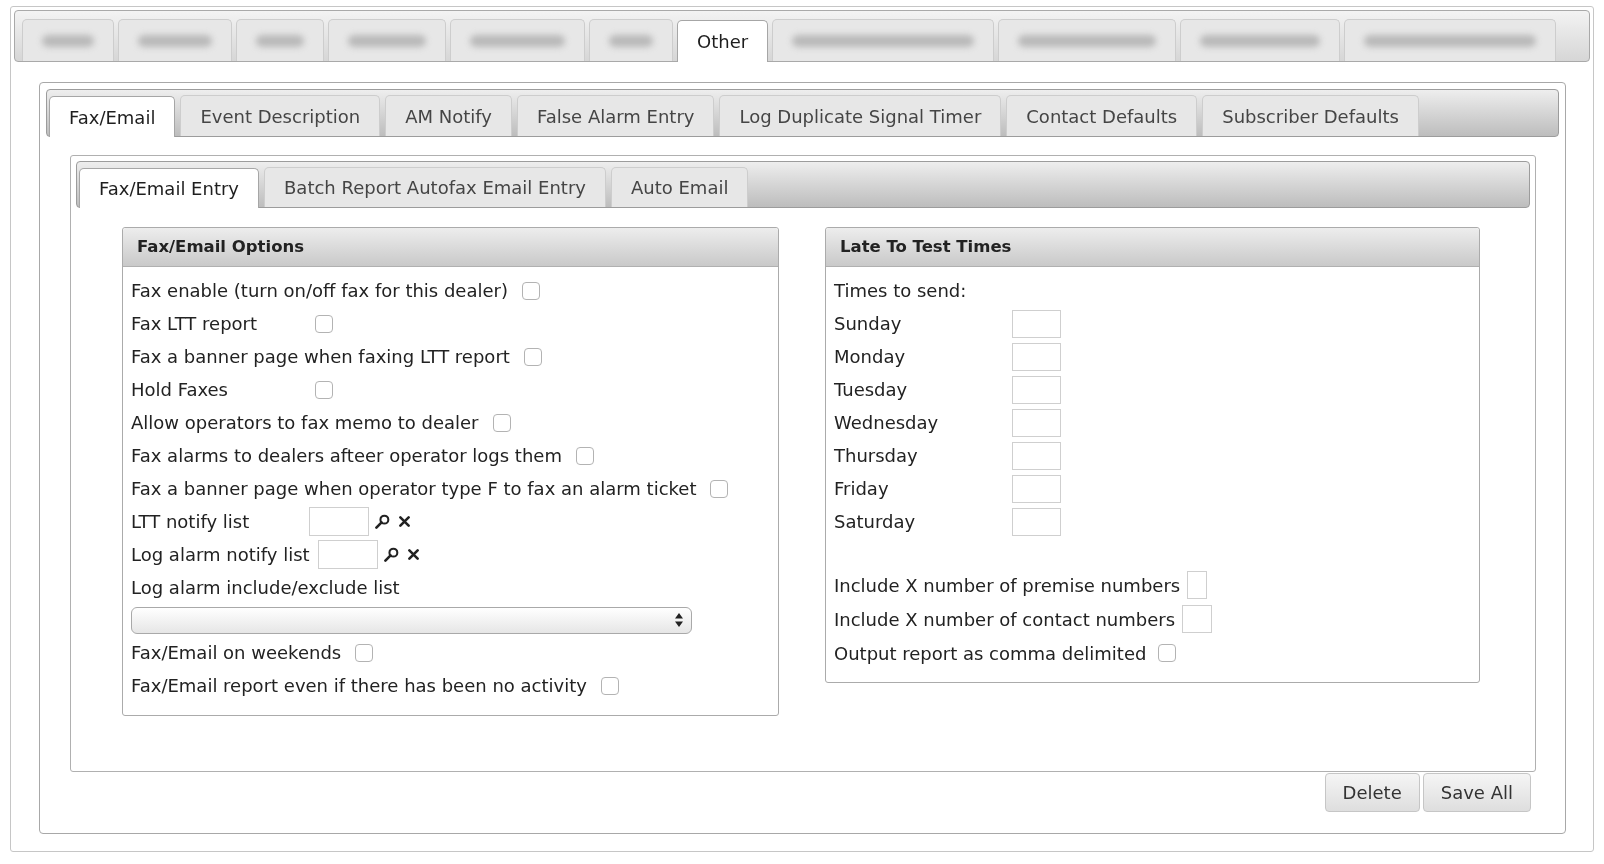 The image size is (1604, 864). I want to click on field-label: Sunday, so click(868, 324).